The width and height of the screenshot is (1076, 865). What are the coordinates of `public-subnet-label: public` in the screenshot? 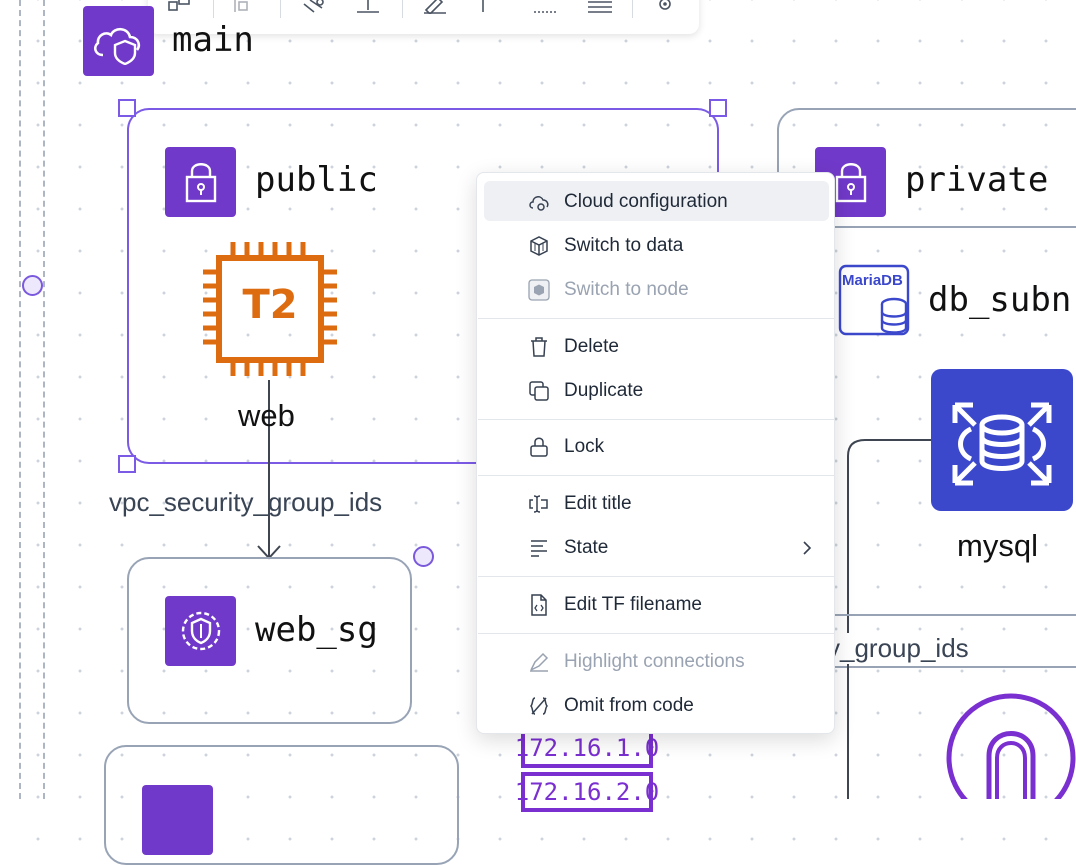 It's located at (316, 180).